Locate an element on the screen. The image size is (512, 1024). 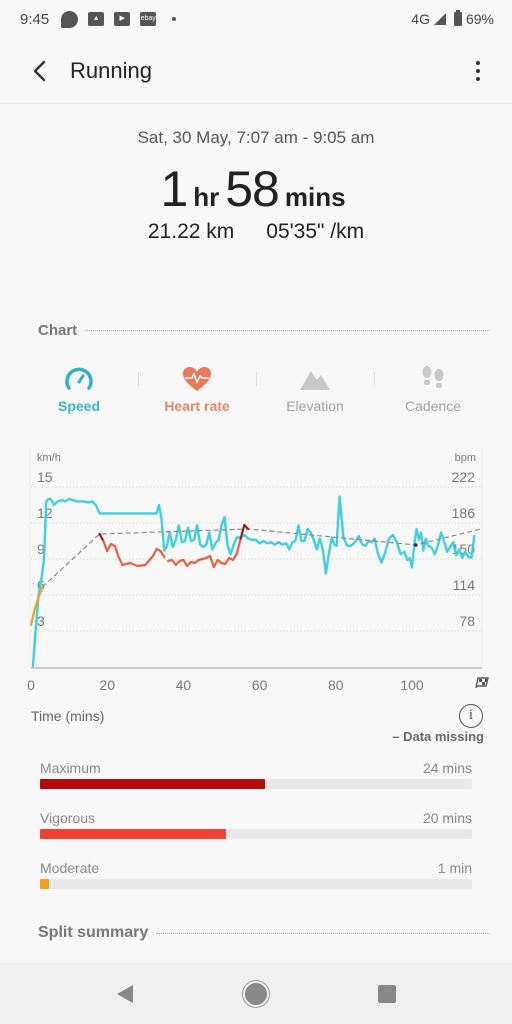
nav-home-button is located at coordinates (256, 994).